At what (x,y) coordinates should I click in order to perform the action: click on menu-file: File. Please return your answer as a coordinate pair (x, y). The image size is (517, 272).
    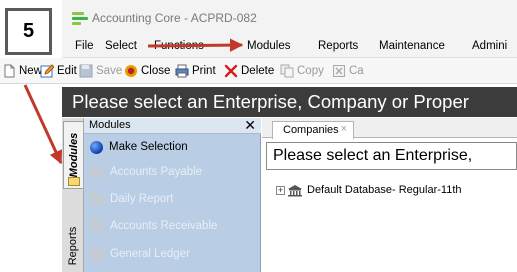
    Looking at the image, I should click on (84, 46).